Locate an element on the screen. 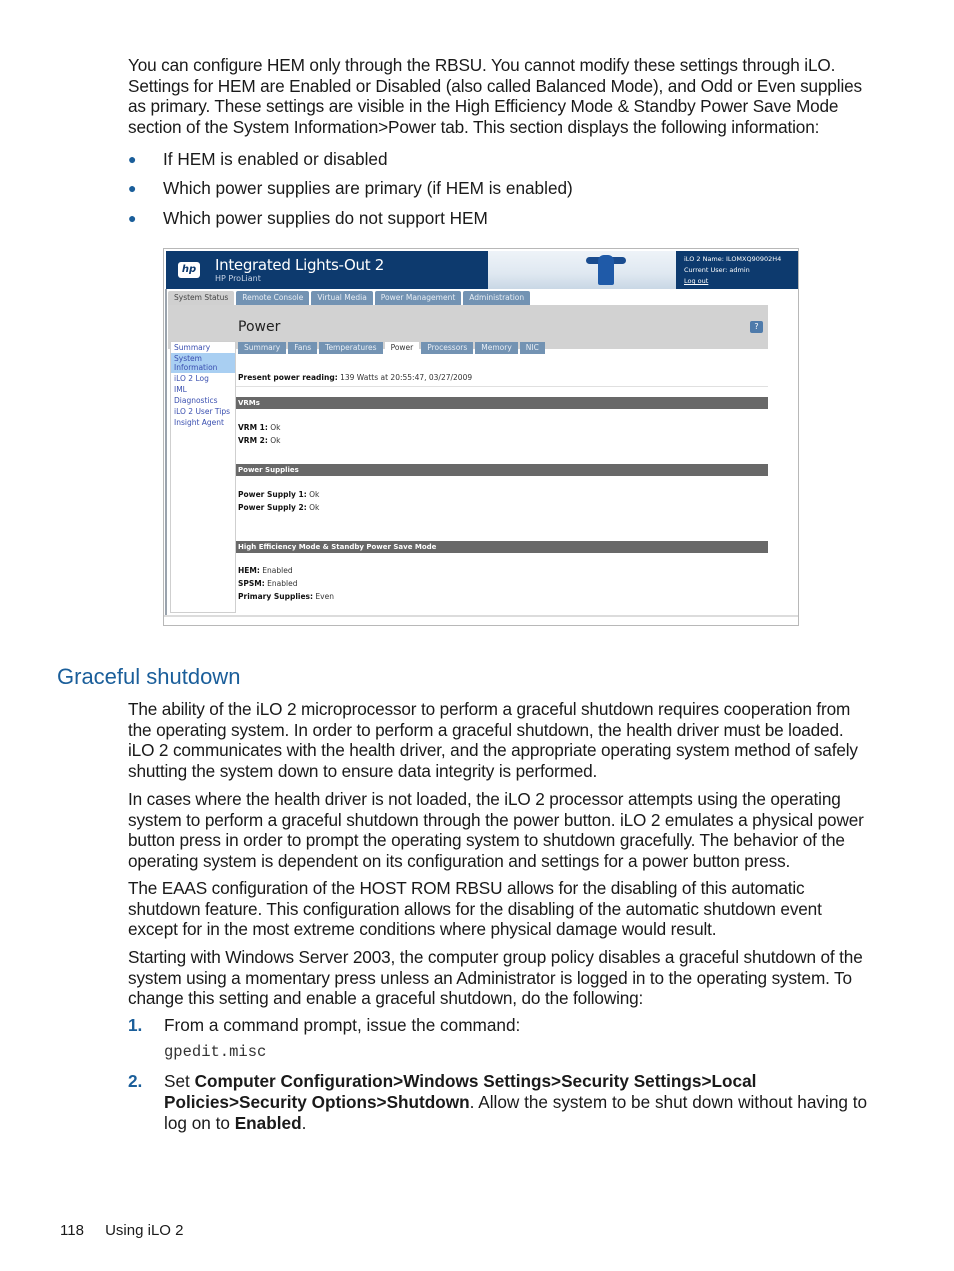 This screenshot has height=1271, width=954. primary-supplies-row: Primary Supplies: Even is located at coordinates (286, 596).